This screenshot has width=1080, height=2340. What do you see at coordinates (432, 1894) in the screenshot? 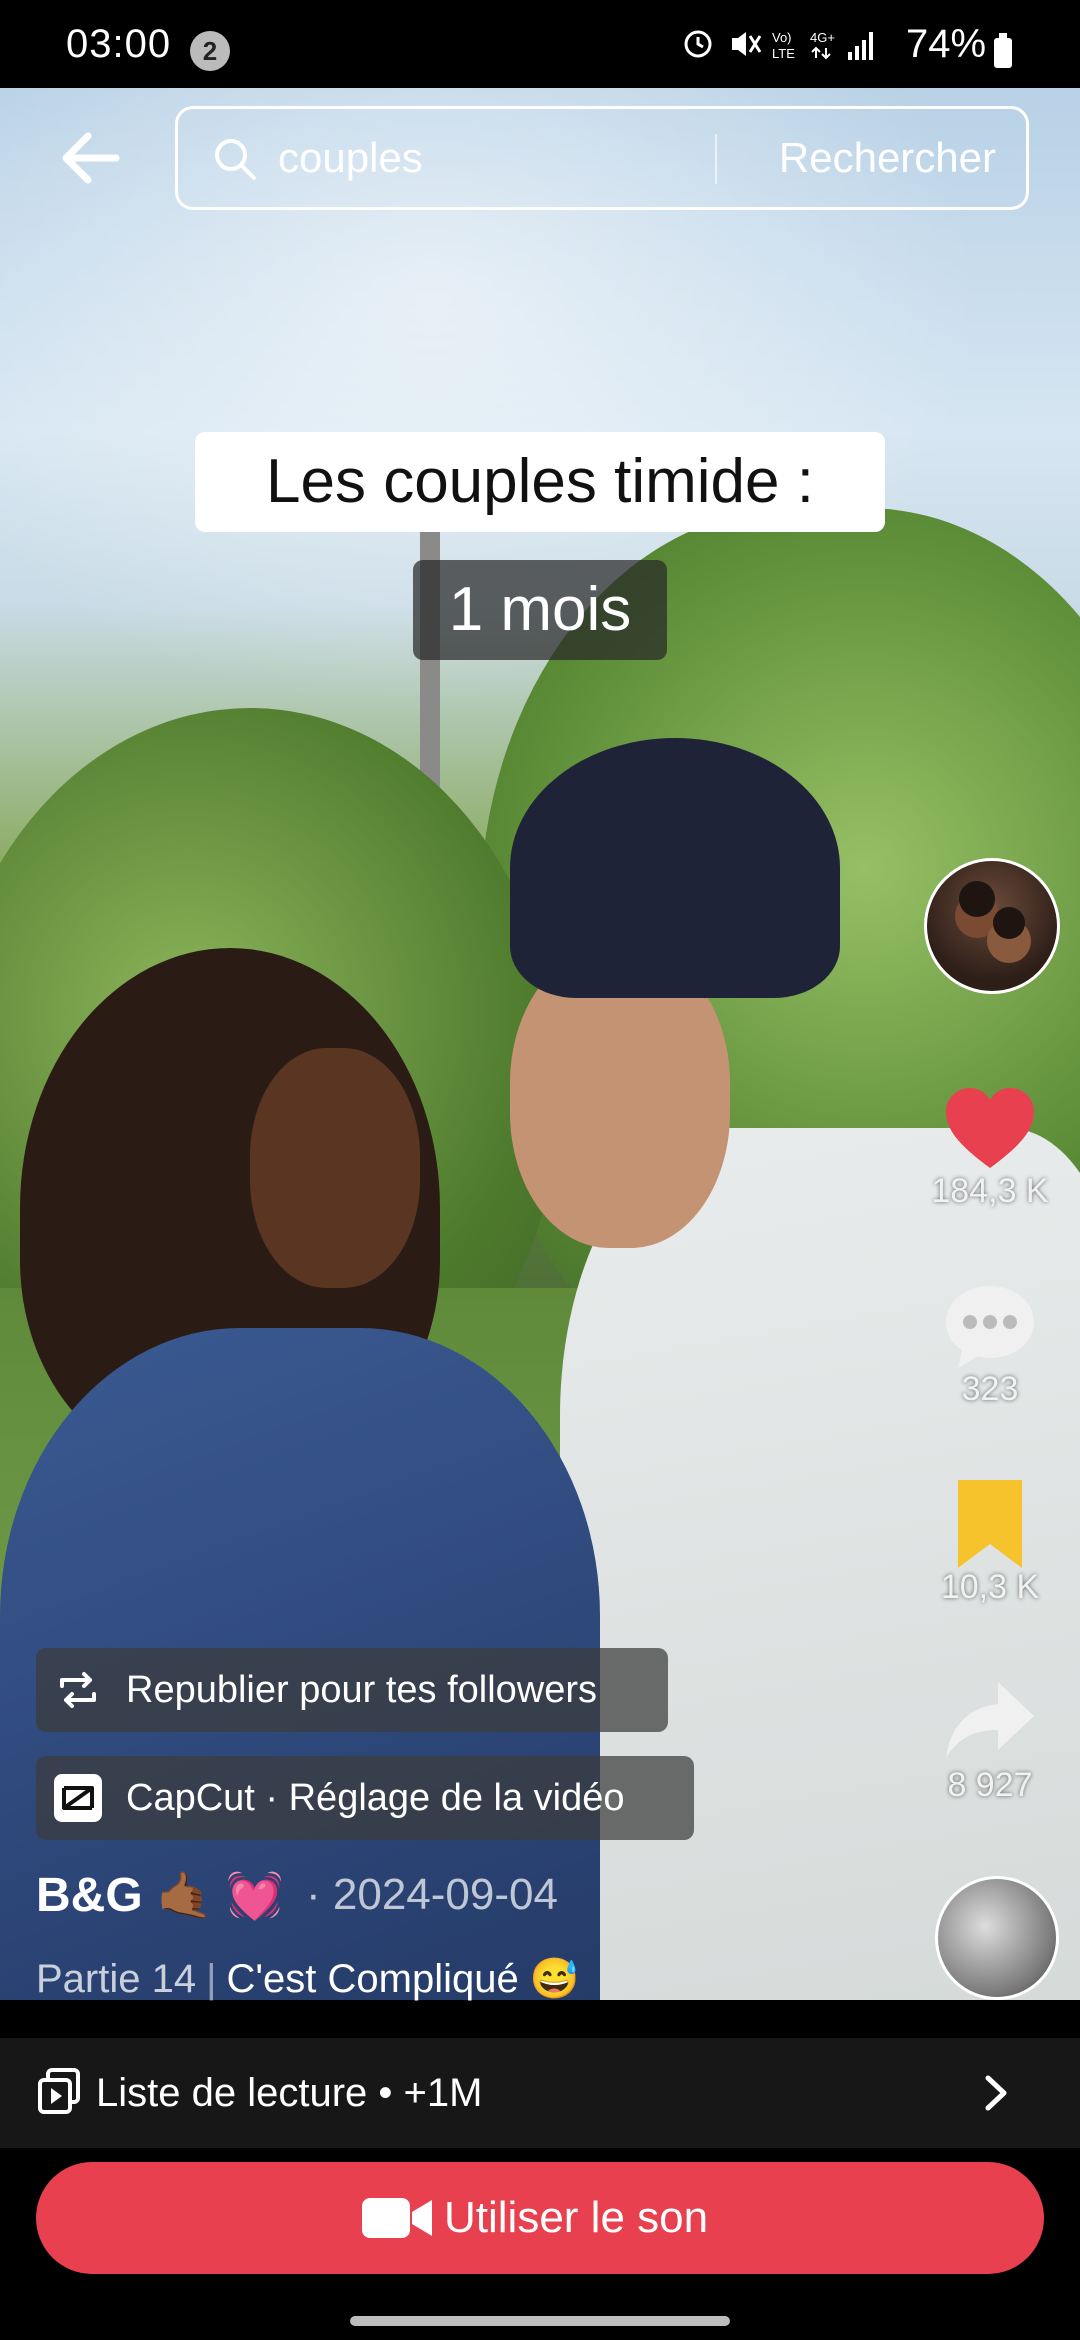
I see `post-date: · 2024-09-04` at bounding box center [432, 1894].